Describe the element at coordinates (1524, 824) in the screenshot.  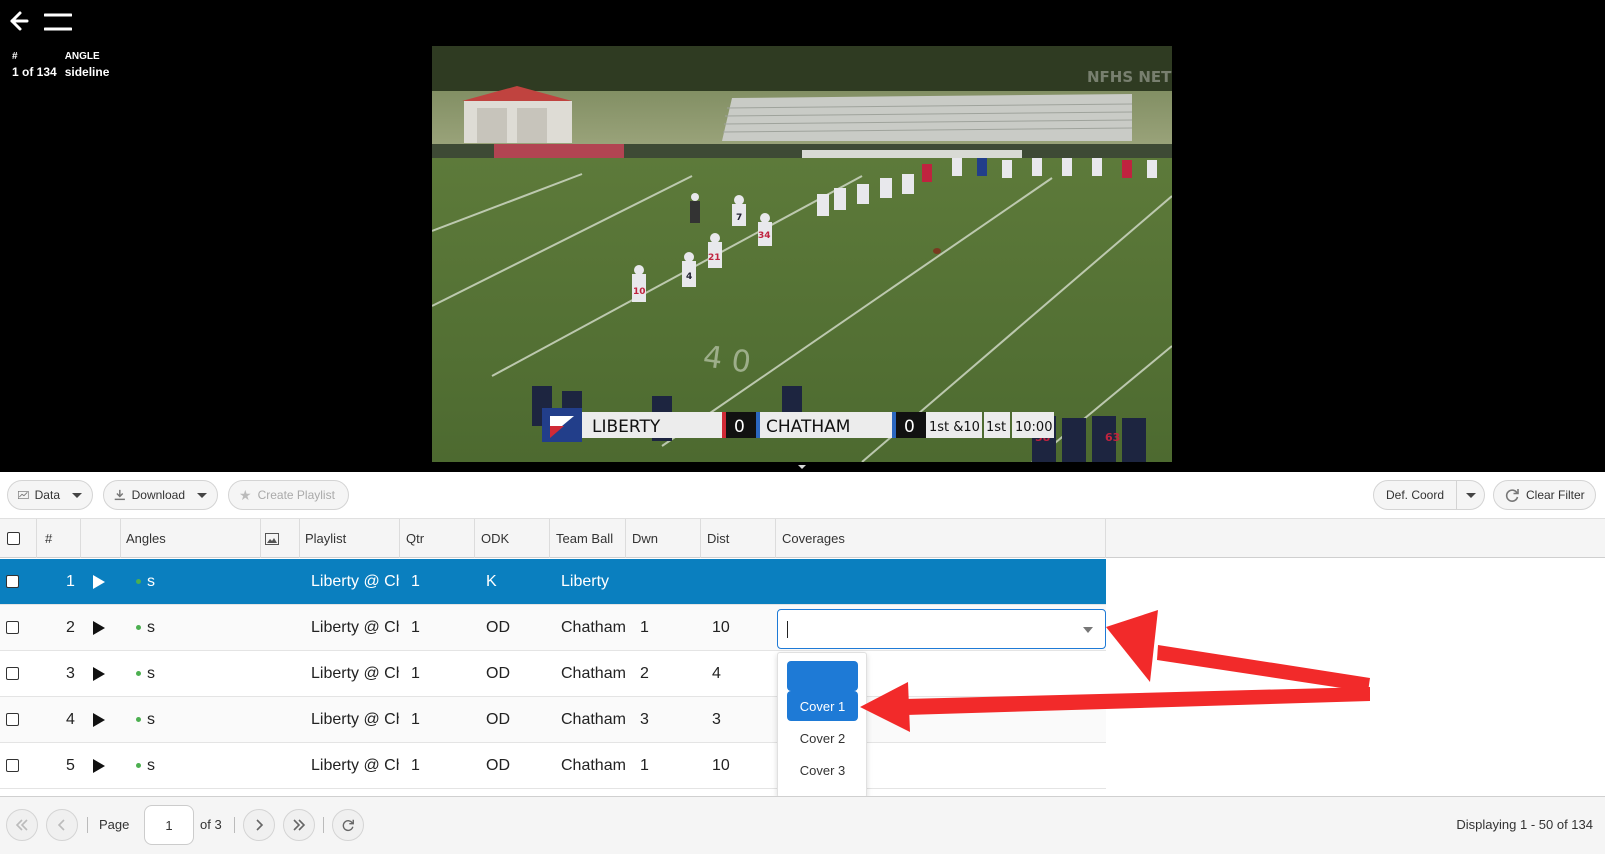
I see `displaying-count: Displaying 1 - 50 of 134` at that location.